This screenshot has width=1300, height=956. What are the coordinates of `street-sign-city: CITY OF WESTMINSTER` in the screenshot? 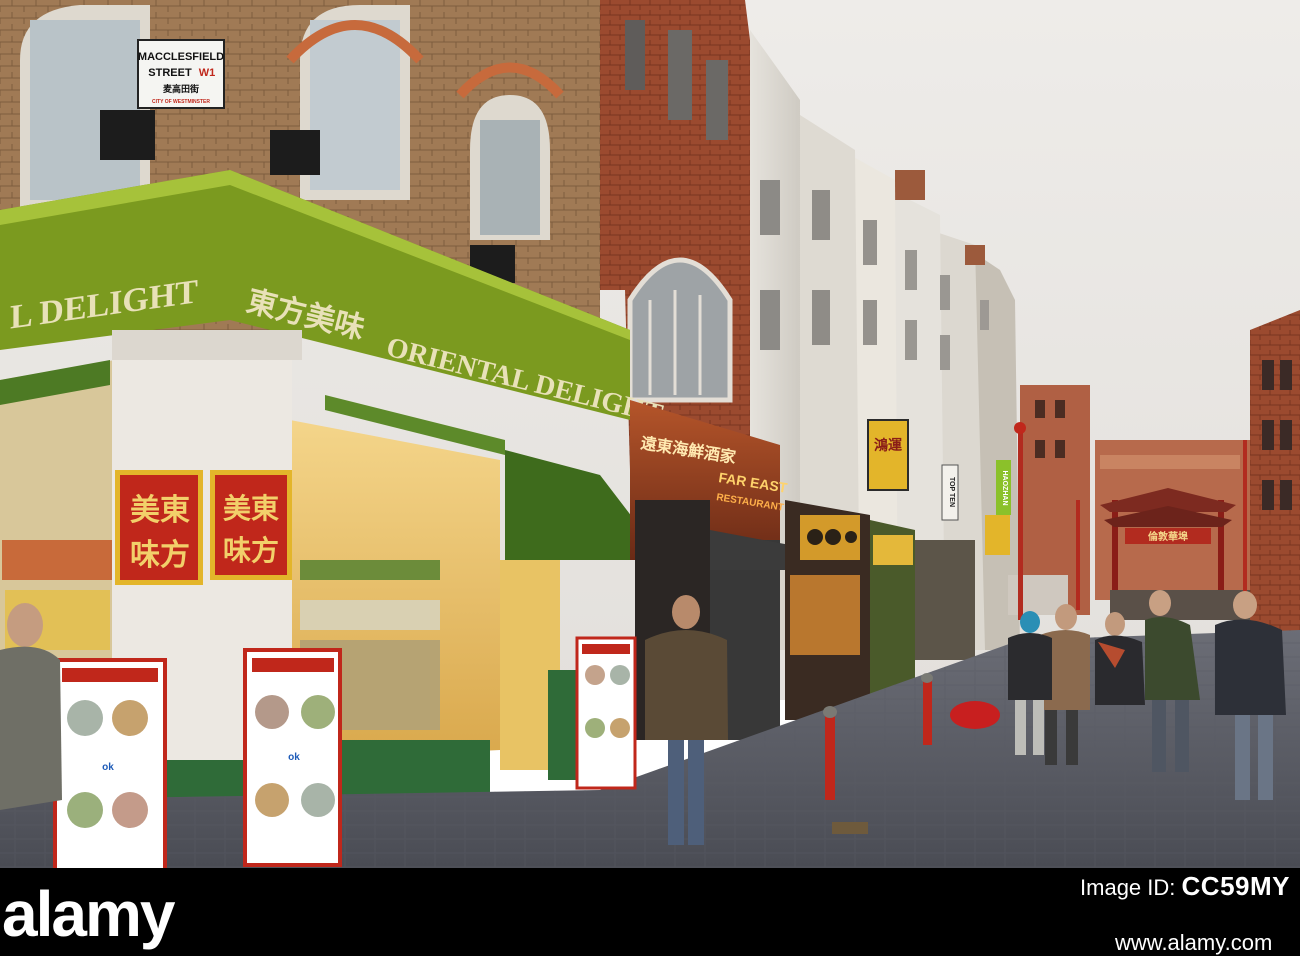 It's located at (181, 102).